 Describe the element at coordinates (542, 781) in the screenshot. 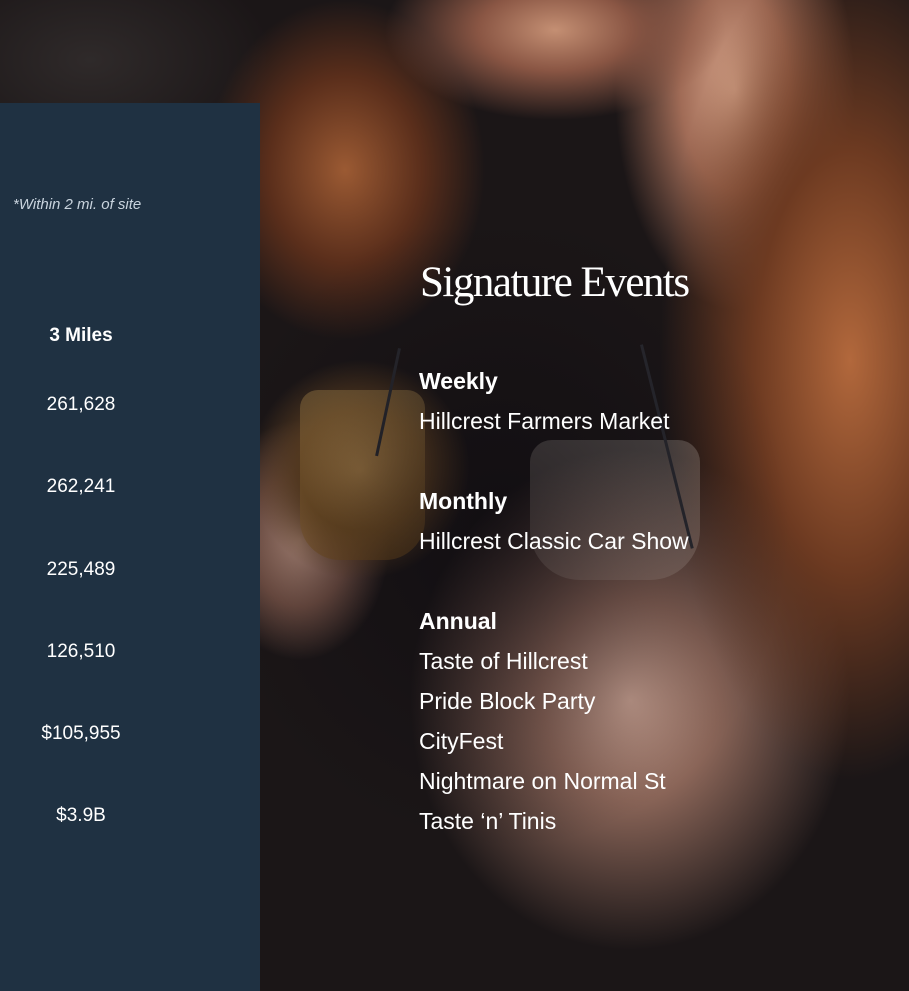

I see `event-item: Nightmare on Normal St` at that location.